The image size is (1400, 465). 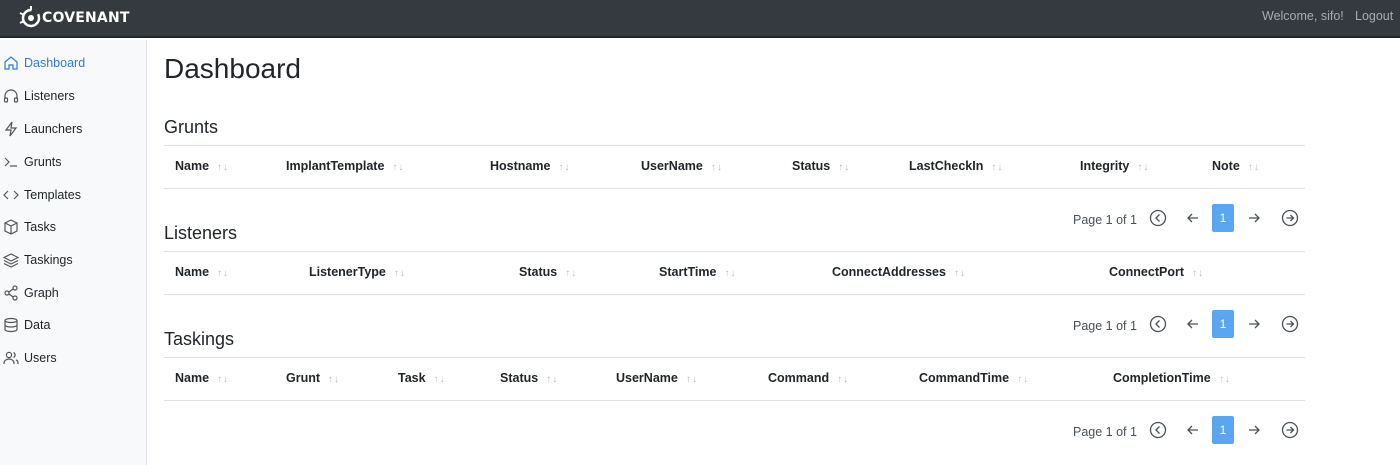 I want to click on grunts-pagination: Page 1 of 1 1, so click(x=1186, y=218).